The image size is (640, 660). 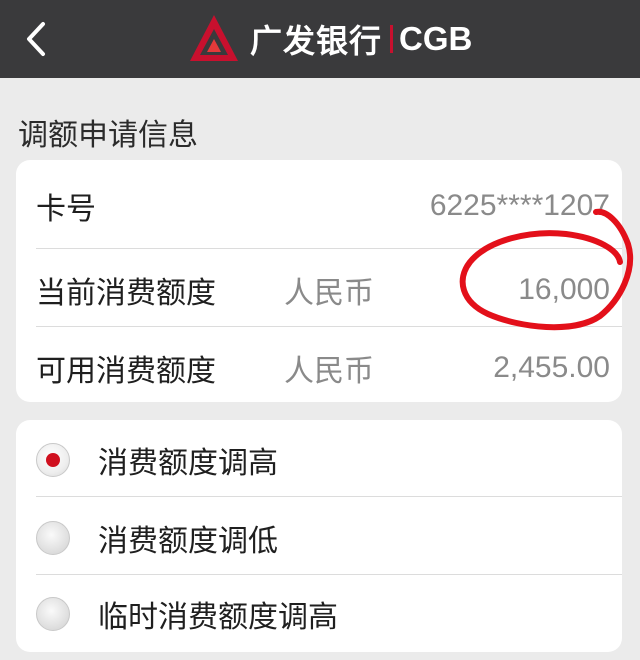 I want to click on bank-brand: 广发银行 CGB, so click(x=330, y=39).